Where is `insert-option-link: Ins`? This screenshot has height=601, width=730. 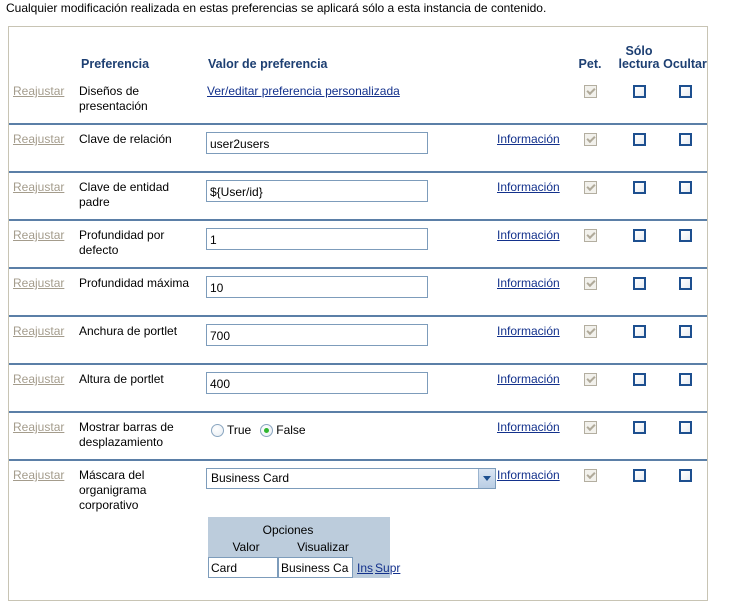
insert-option-link: Ins is located at coordinates (365, 568).